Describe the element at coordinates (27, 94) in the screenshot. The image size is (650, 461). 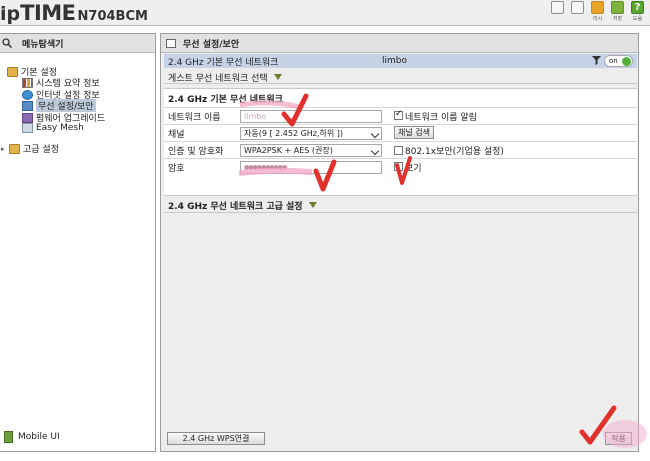
I see `globe-icon` at that location.